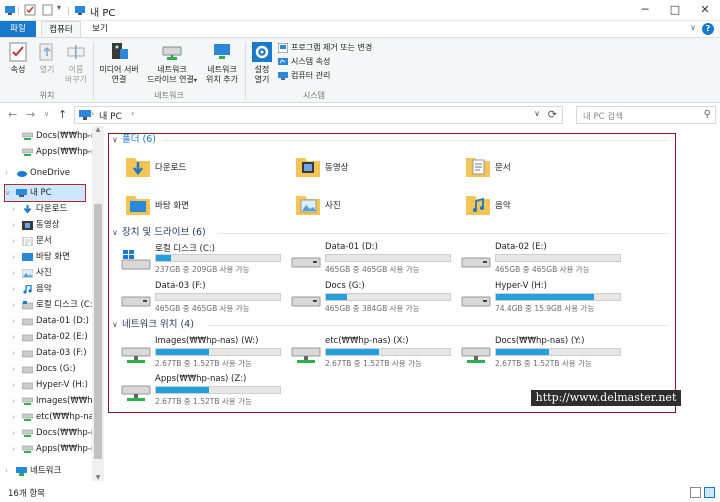 The image size is (720, 502). Describe the element at coordinates (370, 206) in the screenshot. I see `folder-pictures: 사진` at that location.